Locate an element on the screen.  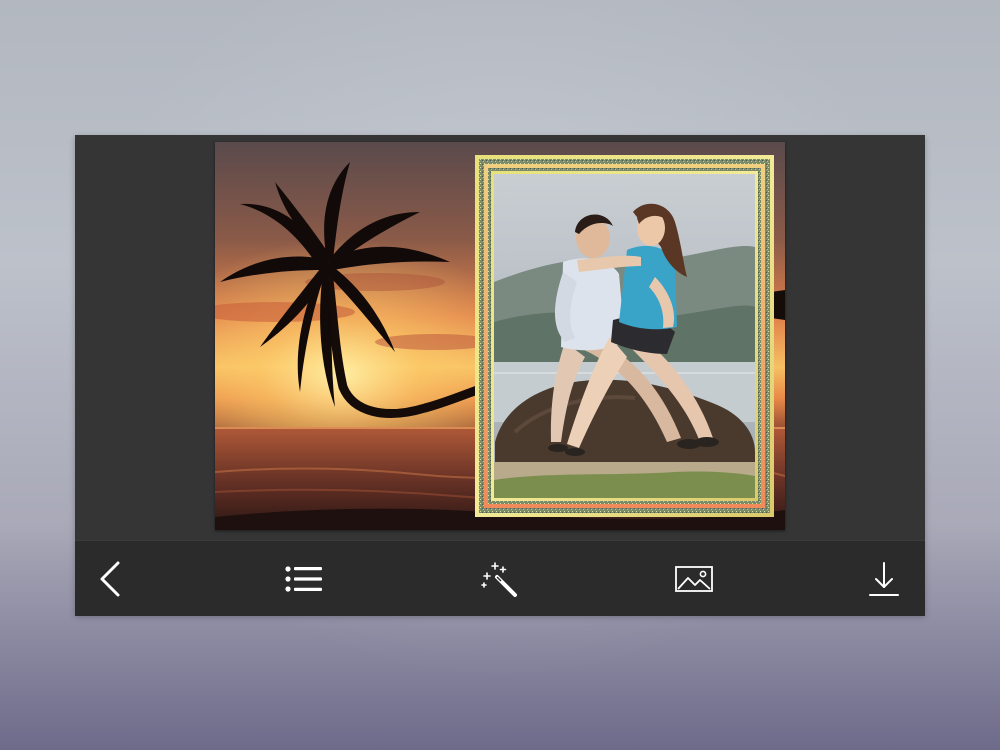
chevron-left-icon is located at coordinates (110, 579).